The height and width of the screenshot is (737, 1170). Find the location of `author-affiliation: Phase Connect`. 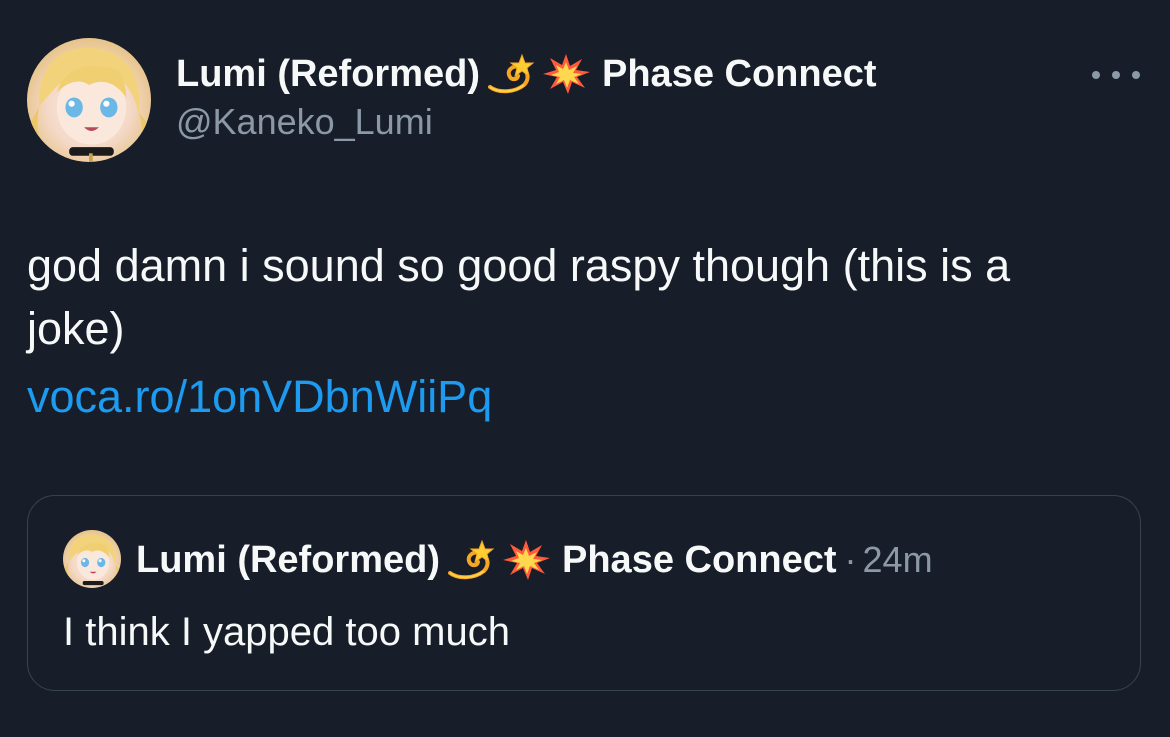

author-affiliation: Phase Connect is located at coordinates (739, 74).